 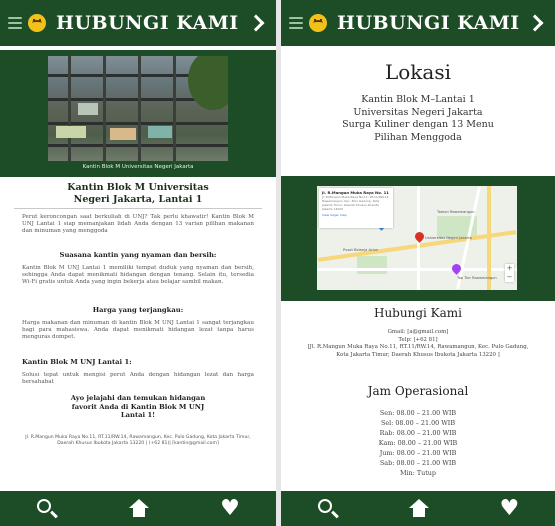 I want to click on zoom-out-button: −, so click(x=509, y=277).